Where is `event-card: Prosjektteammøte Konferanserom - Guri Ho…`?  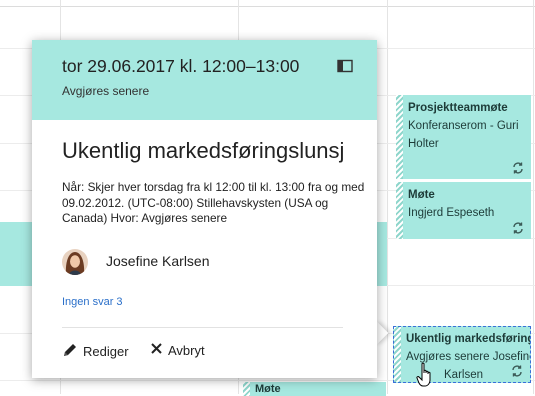 event-card: Prosjektteammøte Konferanserom - Guri Ho… is located at coordinates (463, 137).